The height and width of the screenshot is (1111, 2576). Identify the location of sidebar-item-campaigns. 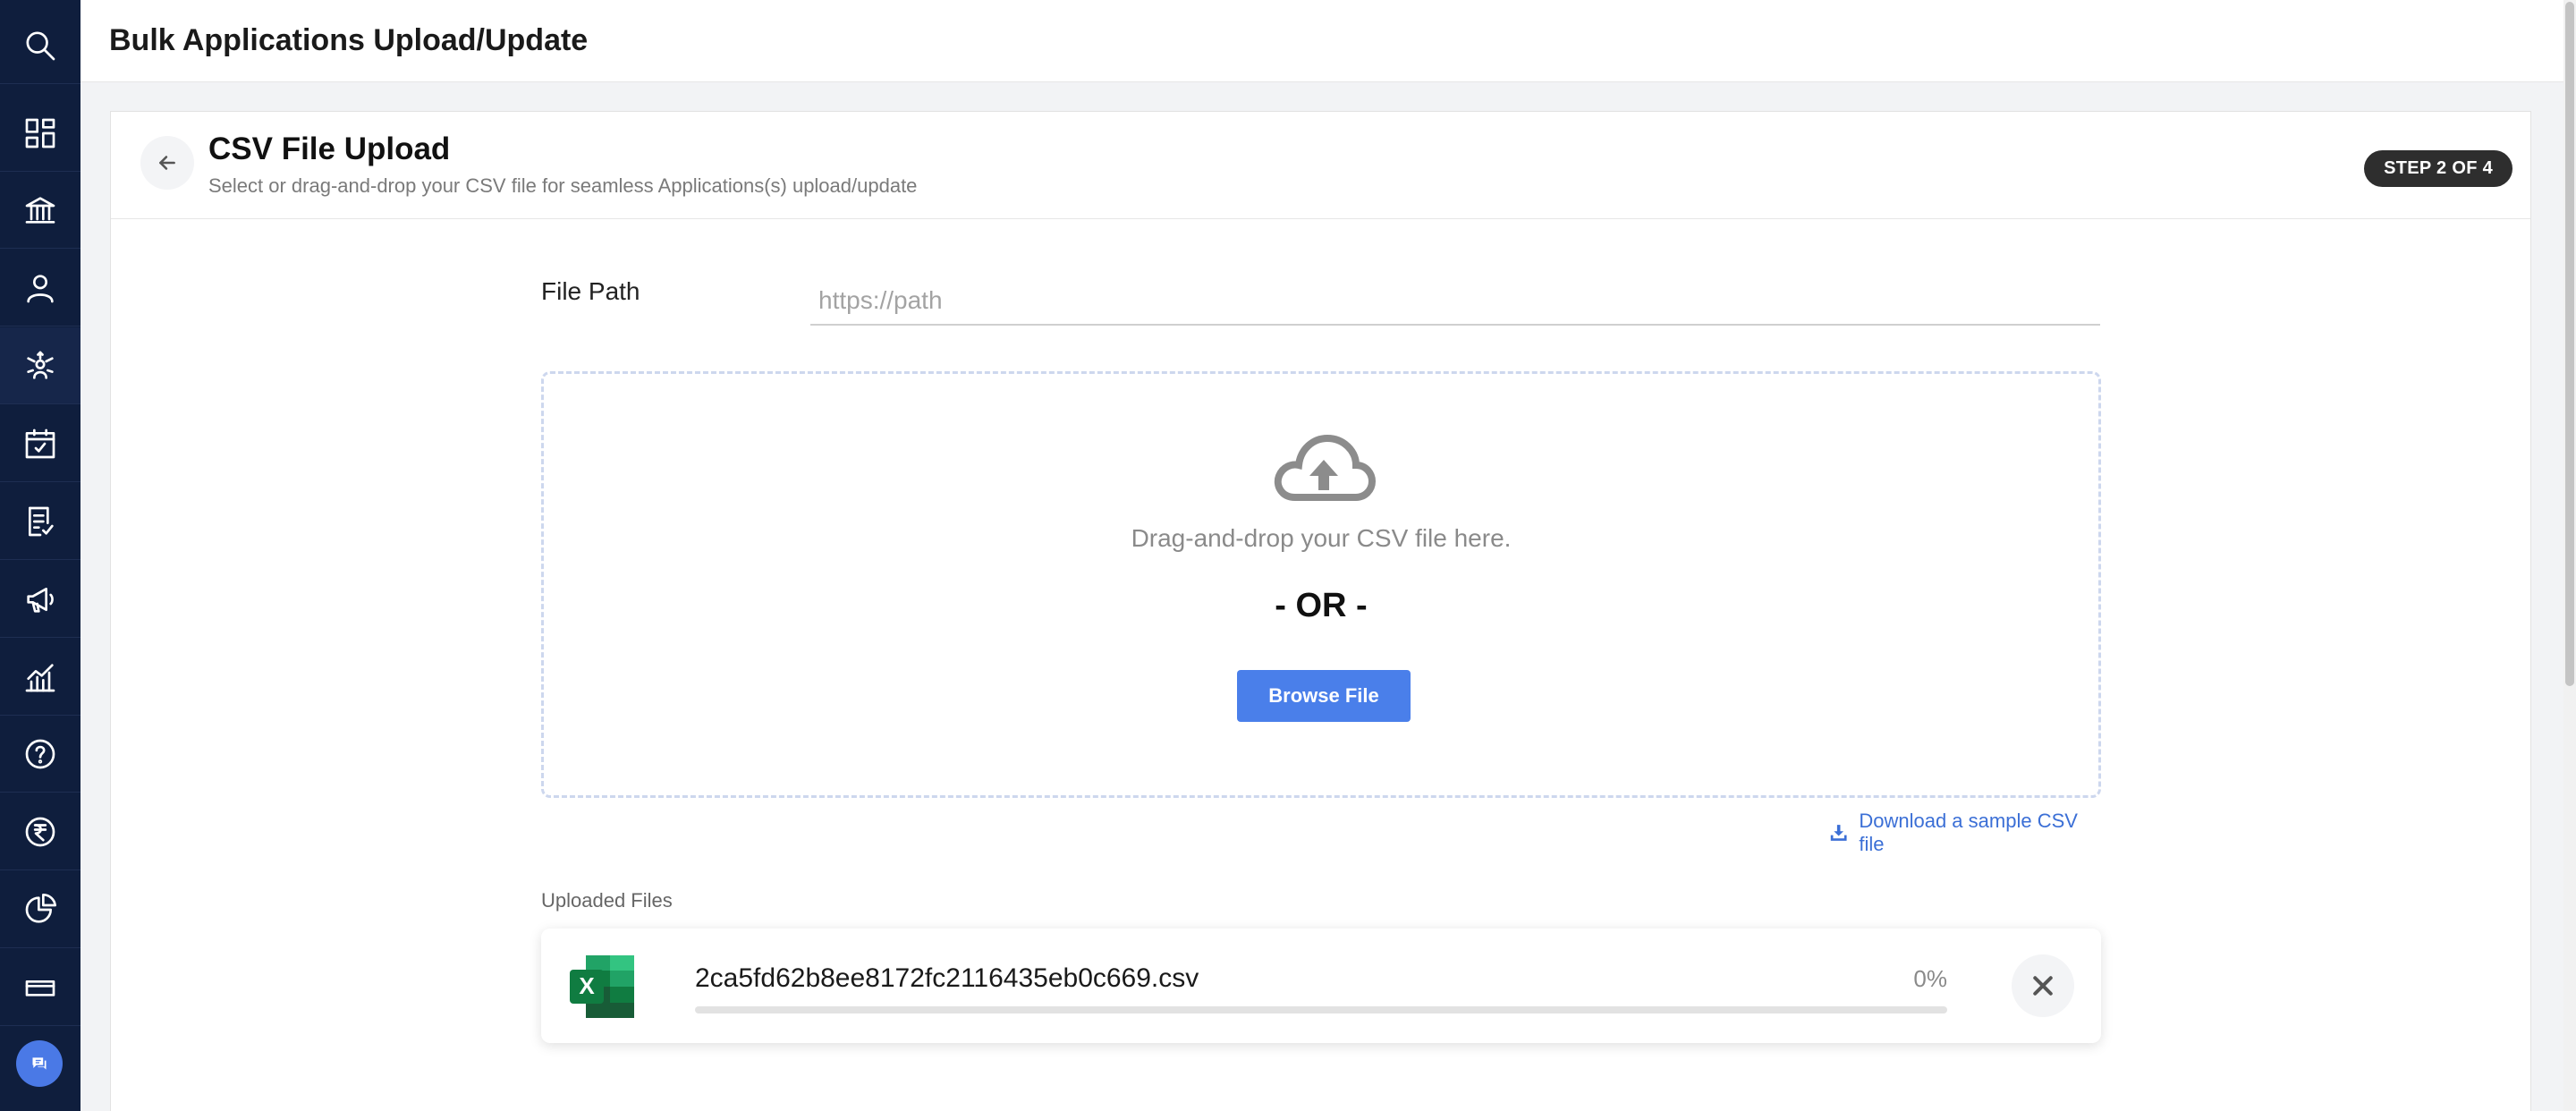
(40, 599).